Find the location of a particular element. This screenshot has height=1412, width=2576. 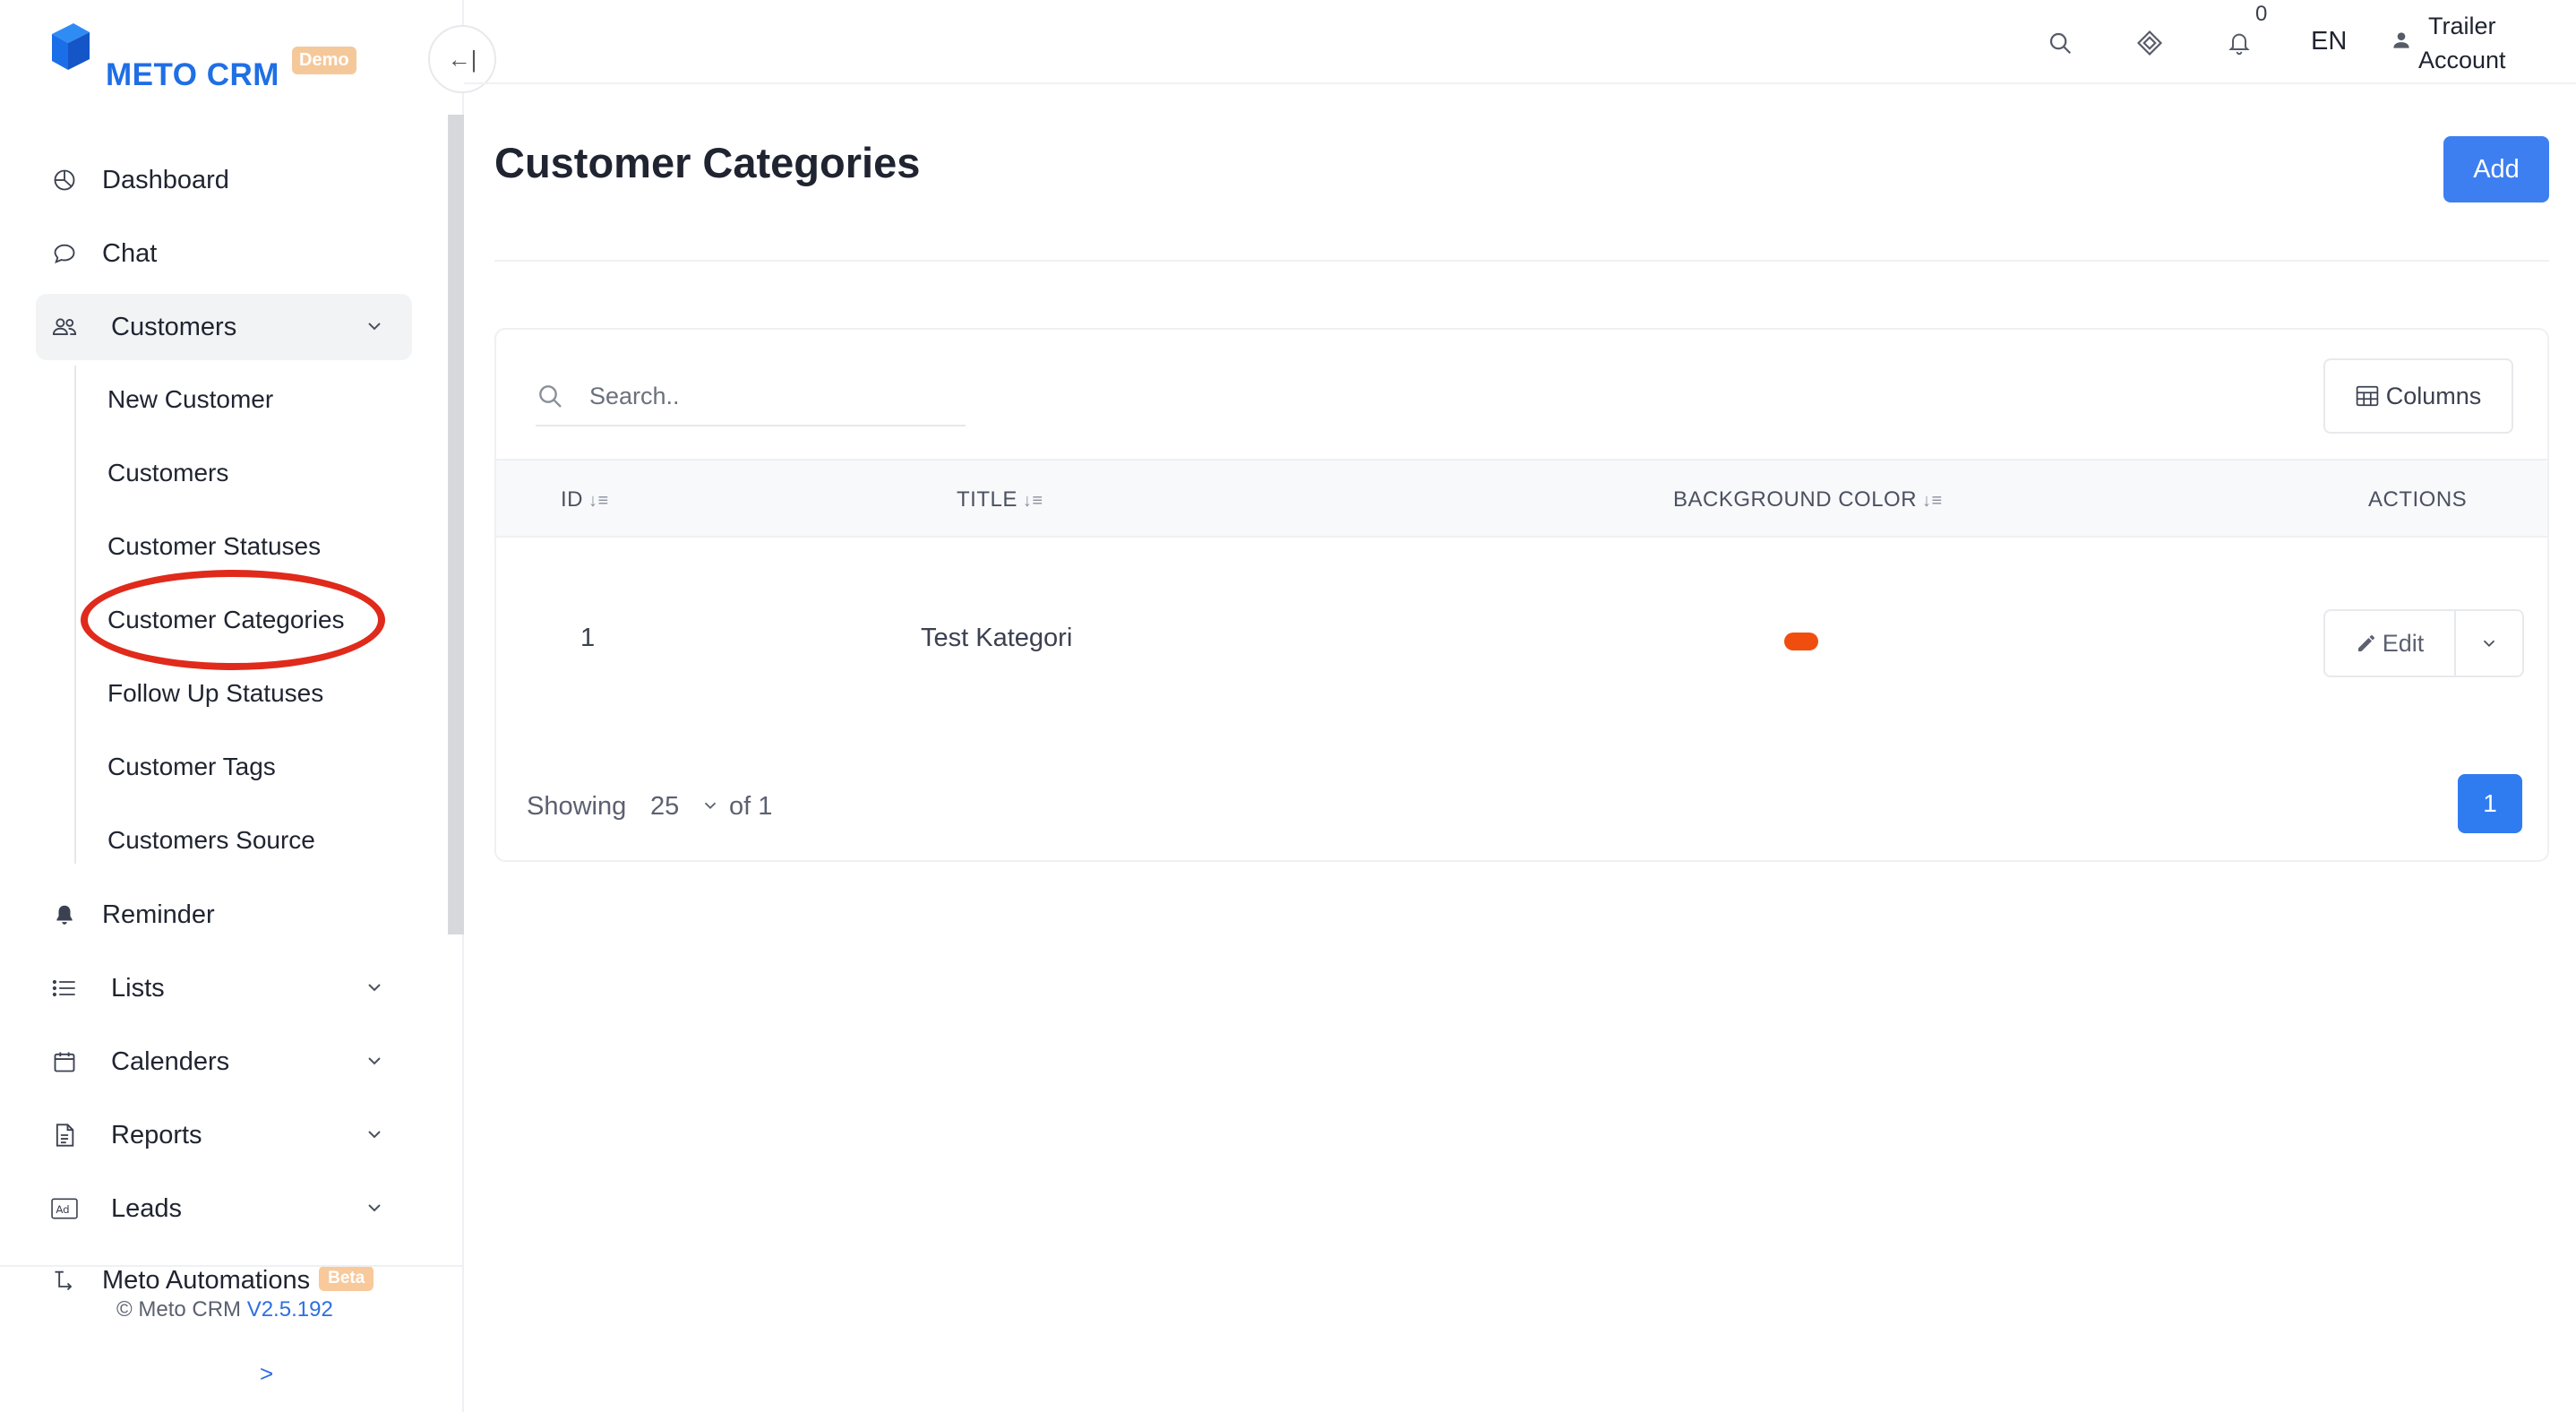

column-header-actions: ACTIONS is located at coordinates (2417, 499).